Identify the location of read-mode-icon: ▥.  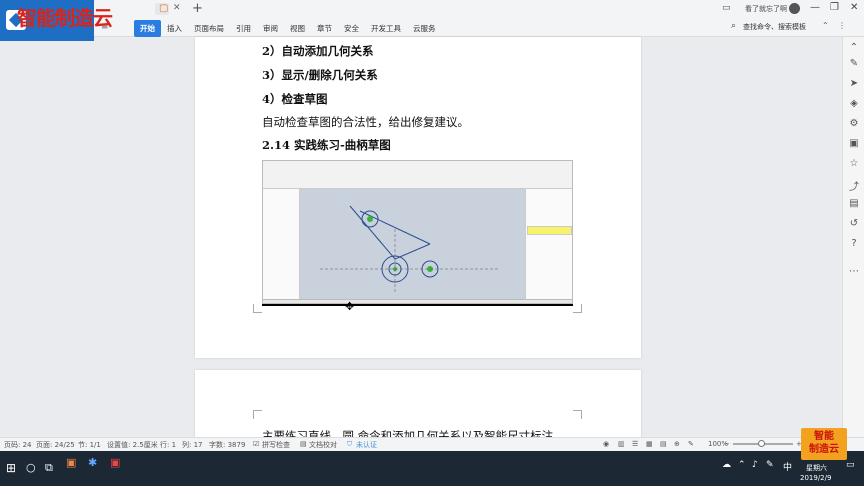
(621, 444).